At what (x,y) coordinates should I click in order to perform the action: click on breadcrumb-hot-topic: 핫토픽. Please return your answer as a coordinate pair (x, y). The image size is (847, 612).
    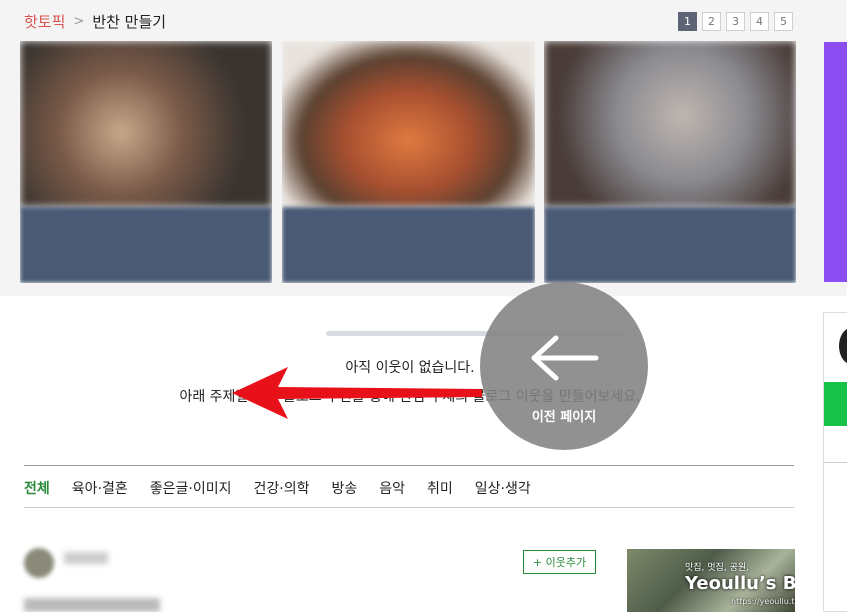
    Looking at the image, I should click on (44, 21).